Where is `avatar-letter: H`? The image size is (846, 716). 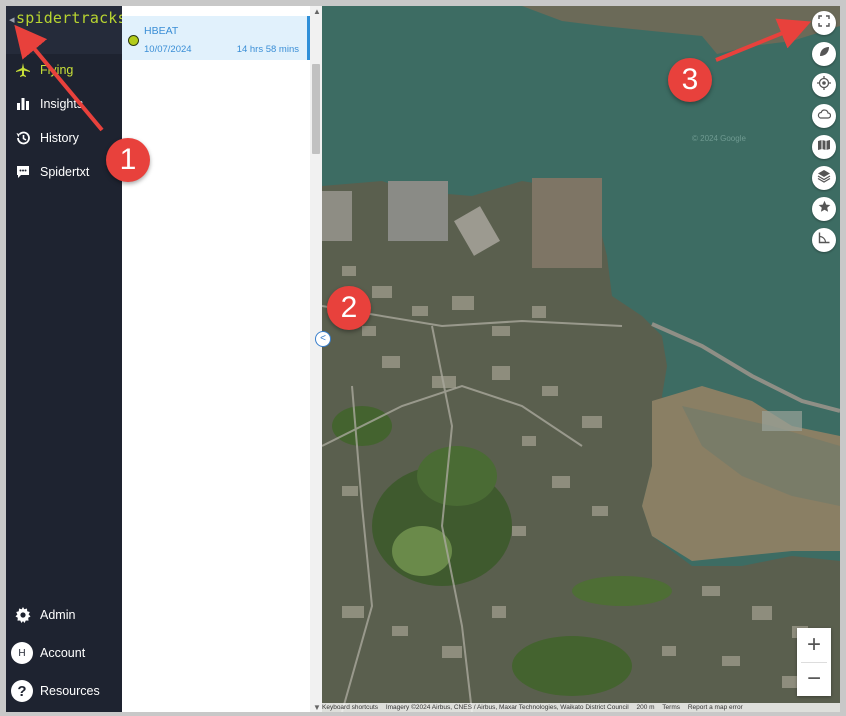 avatar-letter: H is located at coordinates (22, 653).